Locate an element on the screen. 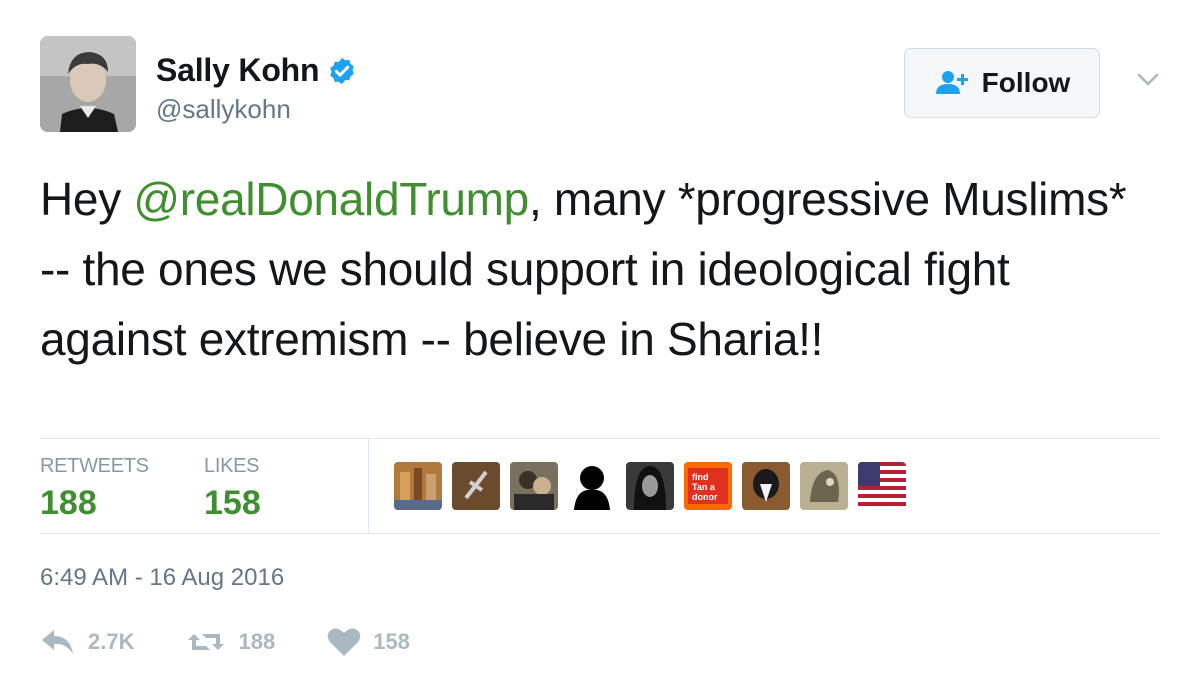 This screenshot has width=1190, height=692. chevron-down-icon is located at coordinates (1148, 80).